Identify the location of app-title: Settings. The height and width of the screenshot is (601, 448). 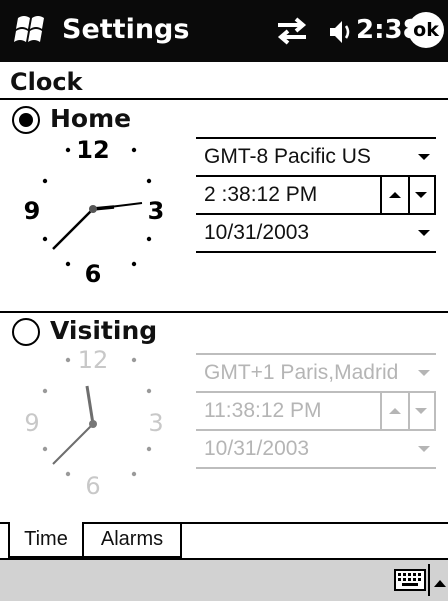
(126, 29).